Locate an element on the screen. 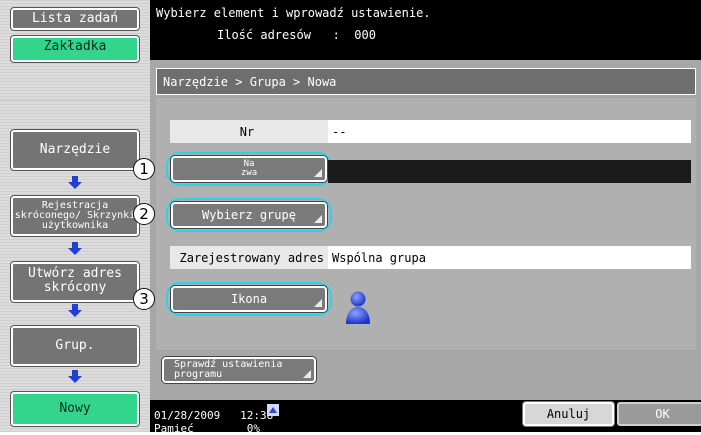 Image resolution: width=701 pixels, height=435 pixels. network-status-icon is located at coordinates (273, 410).